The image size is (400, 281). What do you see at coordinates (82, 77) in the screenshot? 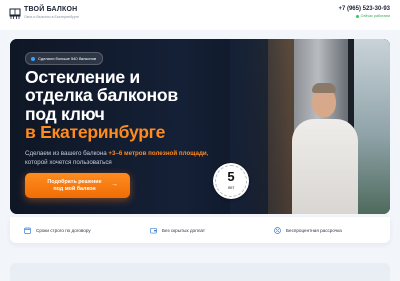
I see `title-line-1: Остекление и` at bounding box center [82, 77].